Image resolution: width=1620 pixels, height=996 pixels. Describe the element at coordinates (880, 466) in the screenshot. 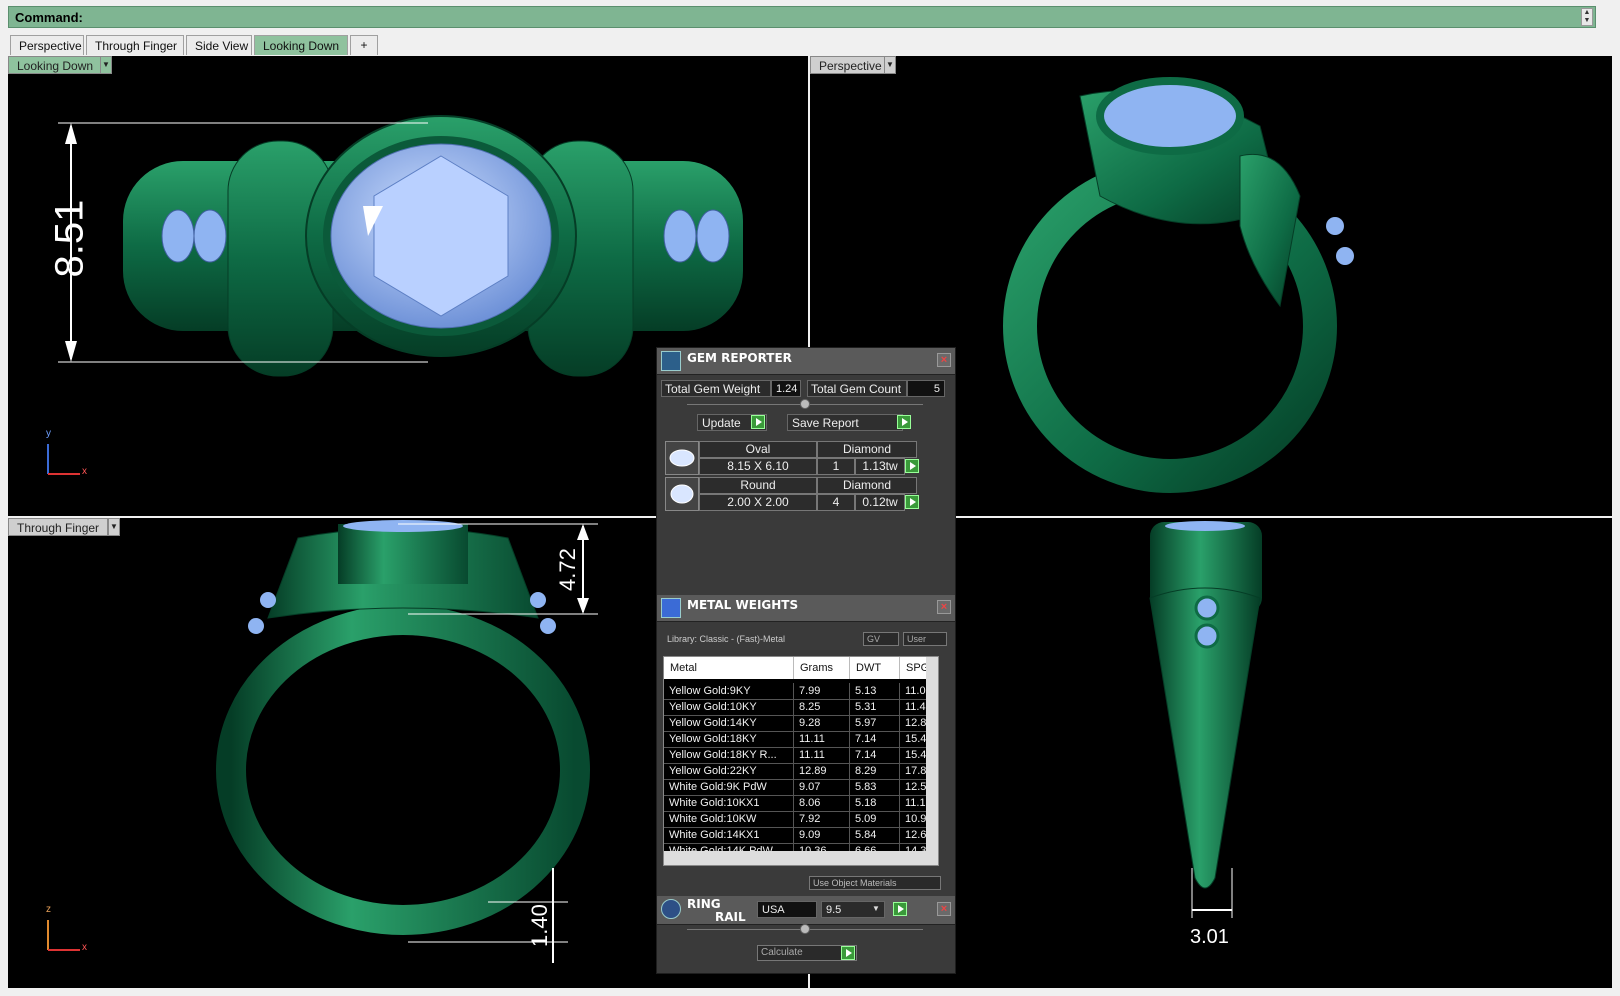

I see `gem-weight: 1.13tw` at that location.